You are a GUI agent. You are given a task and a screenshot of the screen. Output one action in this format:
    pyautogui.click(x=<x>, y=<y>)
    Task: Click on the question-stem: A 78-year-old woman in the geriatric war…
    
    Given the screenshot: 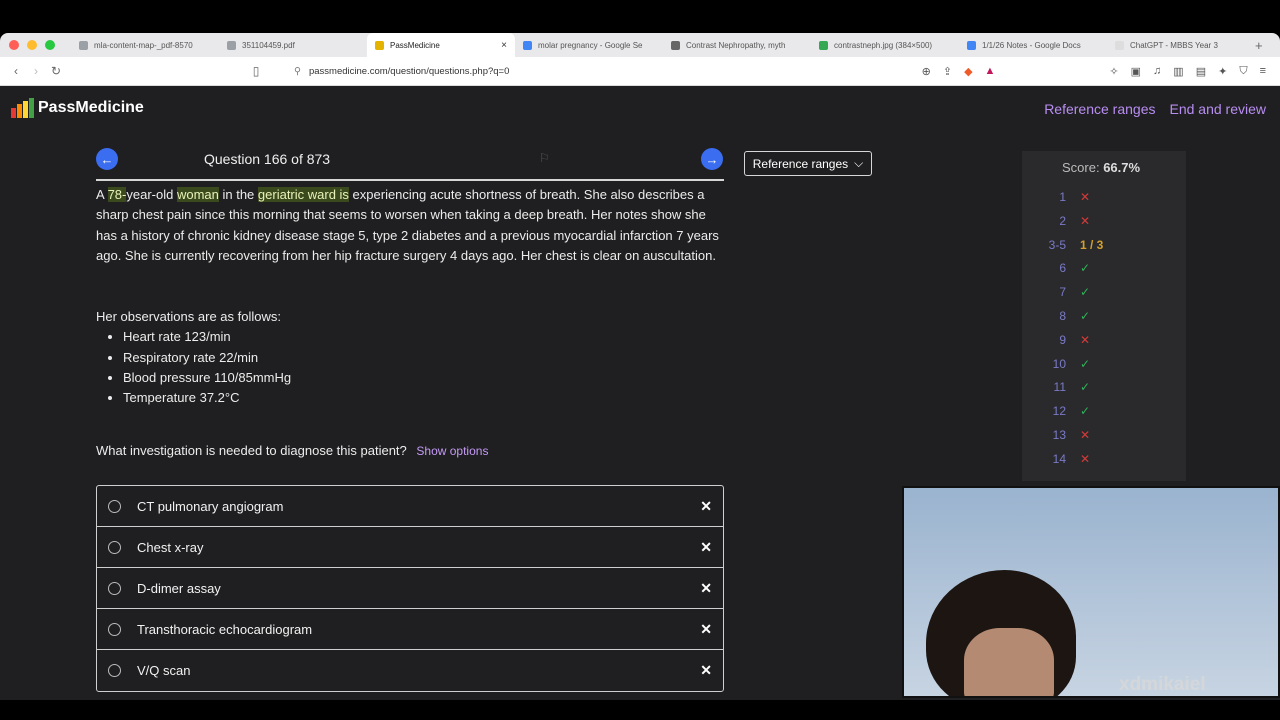 What is the action you would take?
    pyautogui.click(x=412, y=225)
    